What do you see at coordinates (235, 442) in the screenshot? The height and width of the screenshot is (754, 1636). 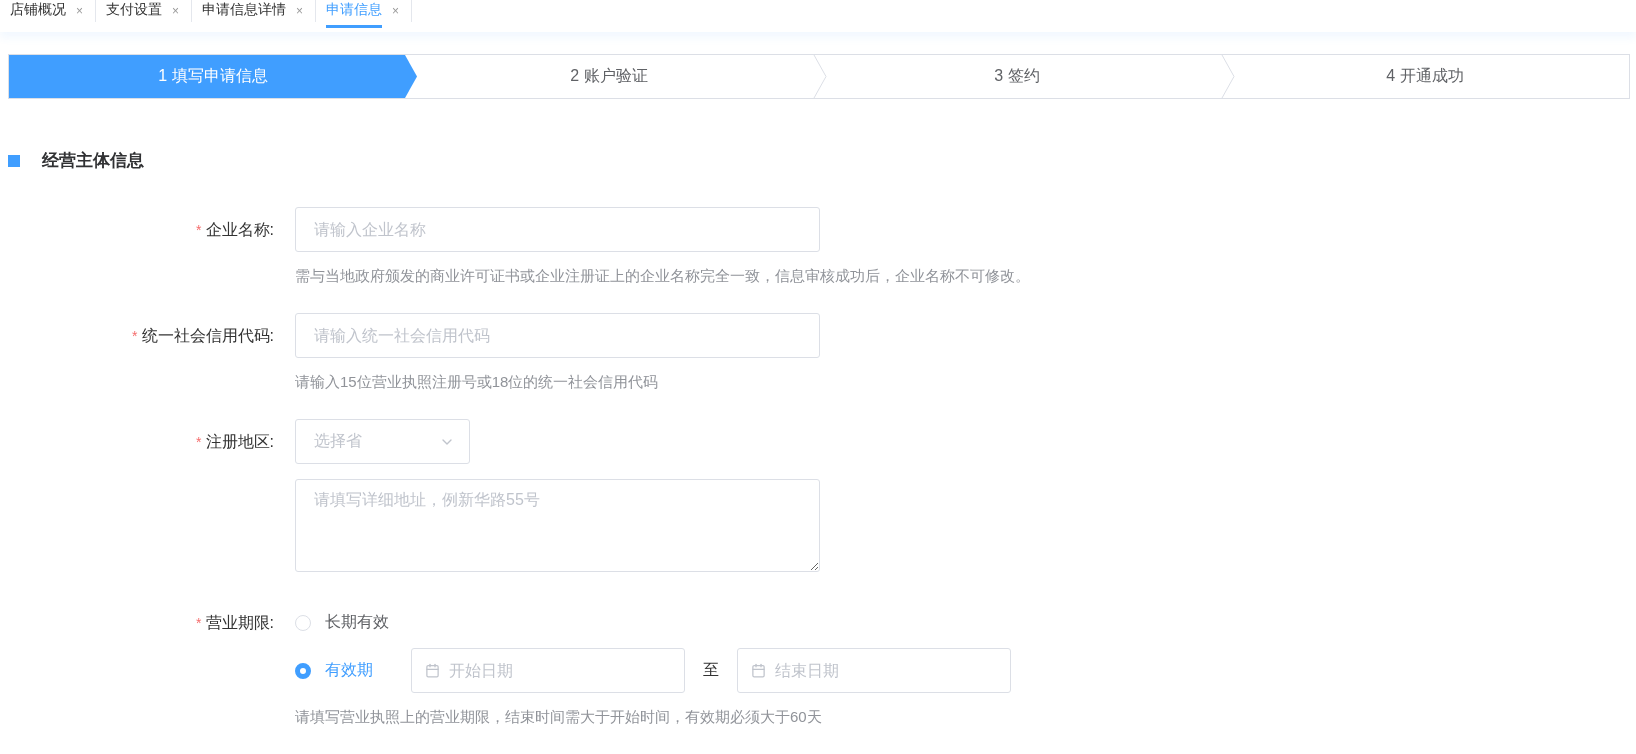 I see `field-label: * 注册地区:` at bounding box center [235, 442].